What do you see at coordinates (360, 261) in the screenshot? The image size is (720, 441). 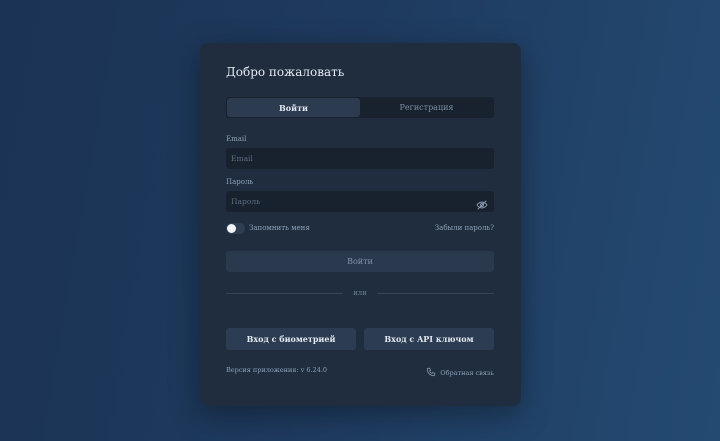 I see `login-button: Войти` at bounding box center [360, 261].